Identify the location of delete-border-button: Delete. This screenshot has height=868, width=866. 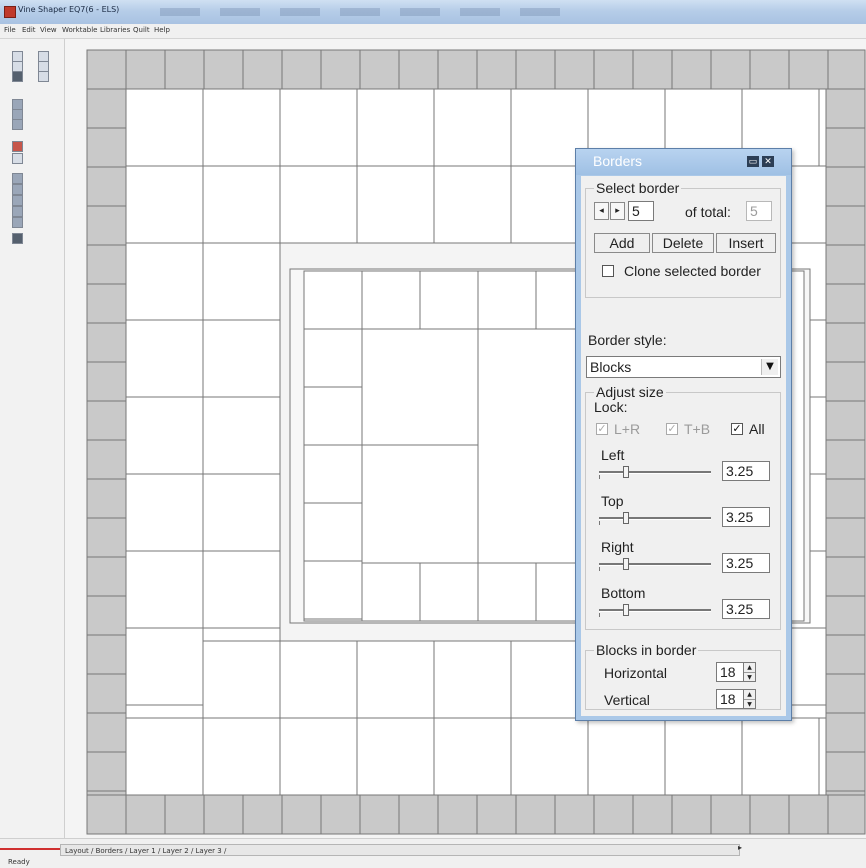
(683, 243).